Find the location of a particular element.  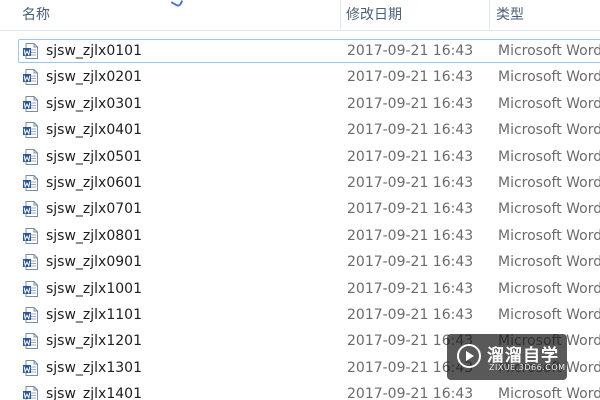

file-name: sjsw_zjlx0301 is located at coordinates (94, 104).